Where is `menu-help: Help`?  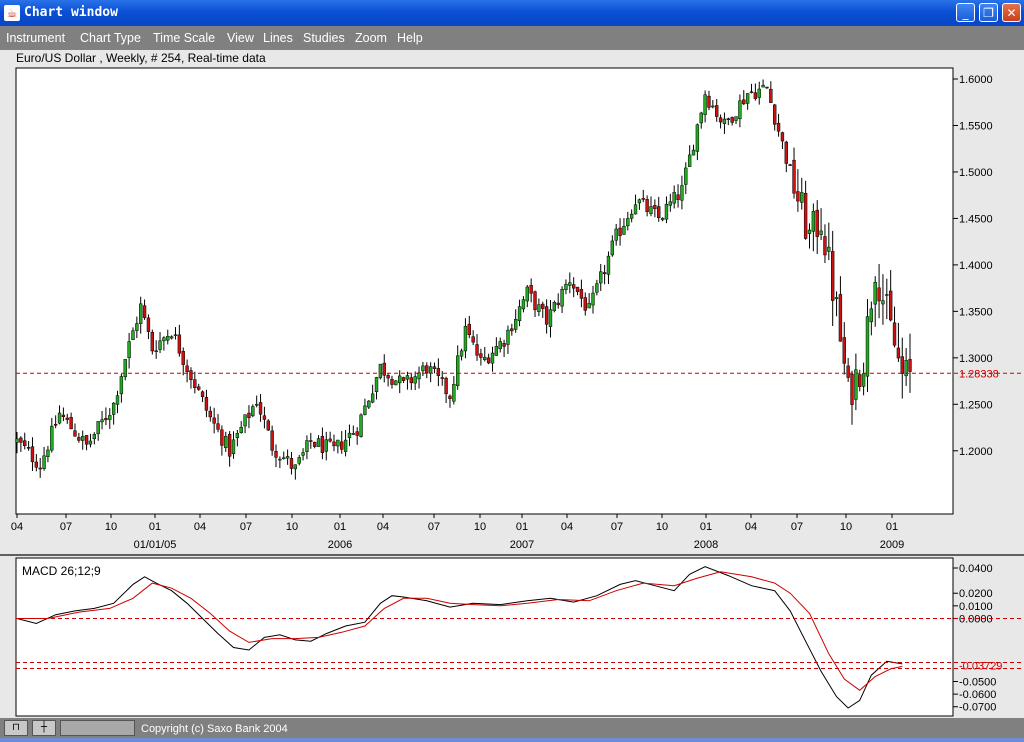
menu-help: Help is located at coordinates (410, 38).